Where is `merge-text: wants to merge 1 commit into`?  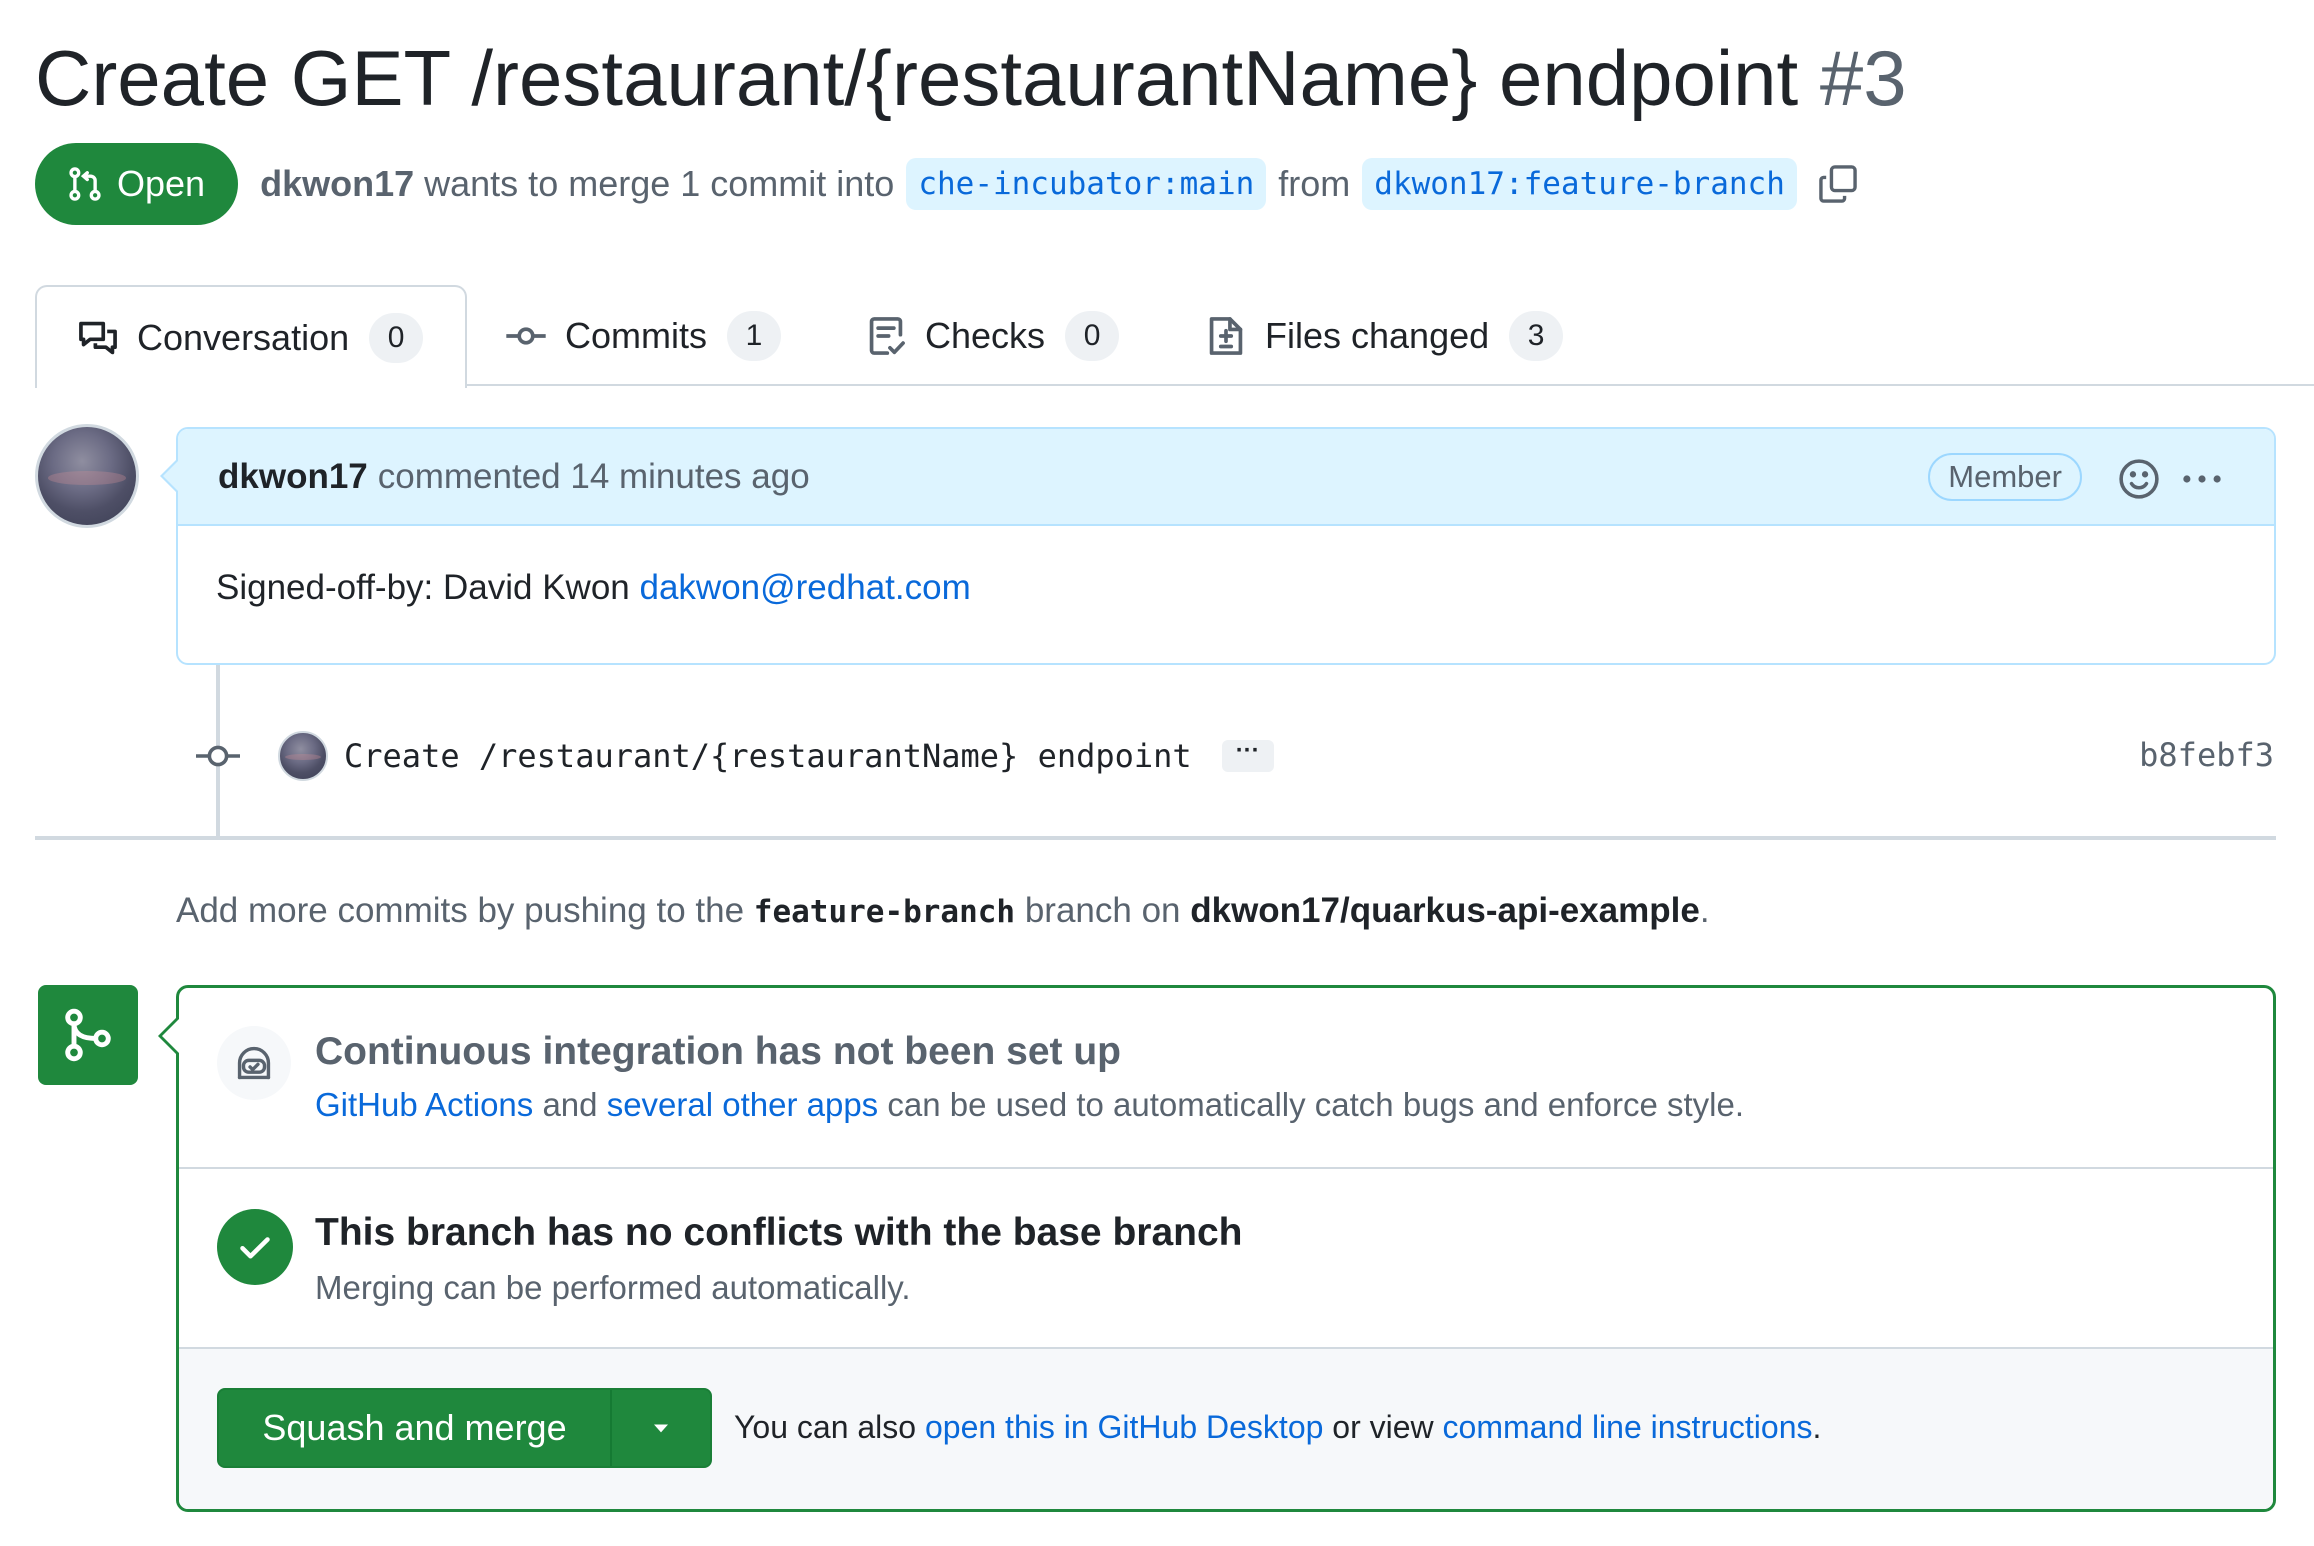 merge-text: wants to merge 1 commit into is located at coordinates (659, 183).